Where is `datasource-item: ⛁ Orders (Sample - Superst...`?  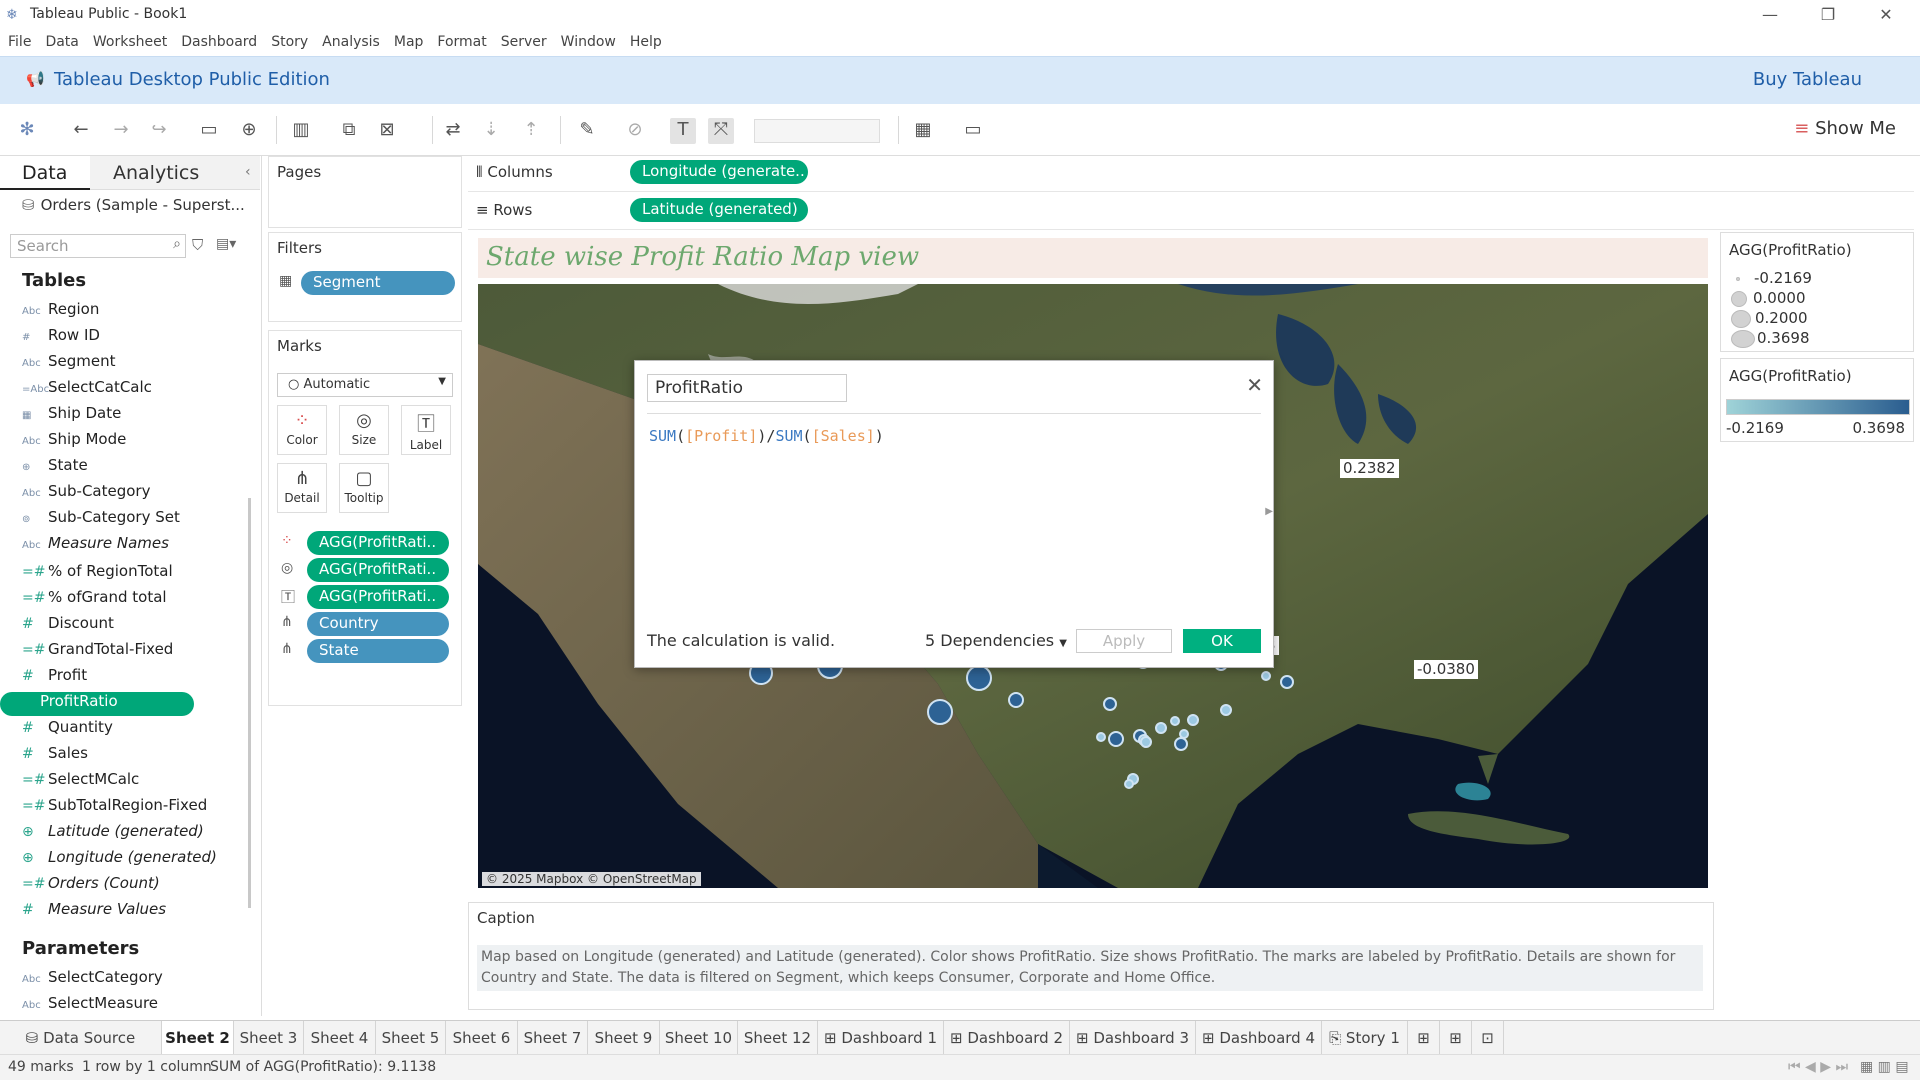 datasource-item: ⛁ Orders (Sample - Superst... is located at coordinates (133, 205).